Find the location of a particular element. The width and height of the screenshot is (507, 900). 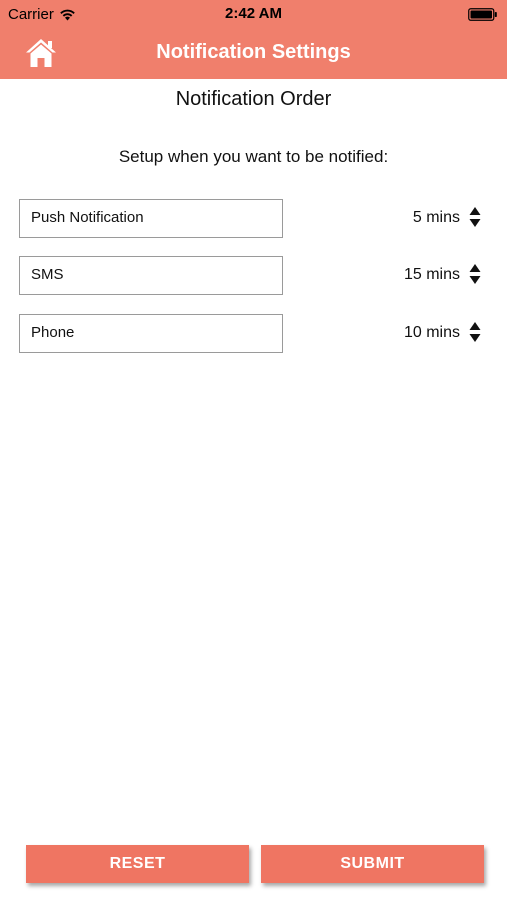

method-field-push: Push Notification is located at coordinates (151, 218).